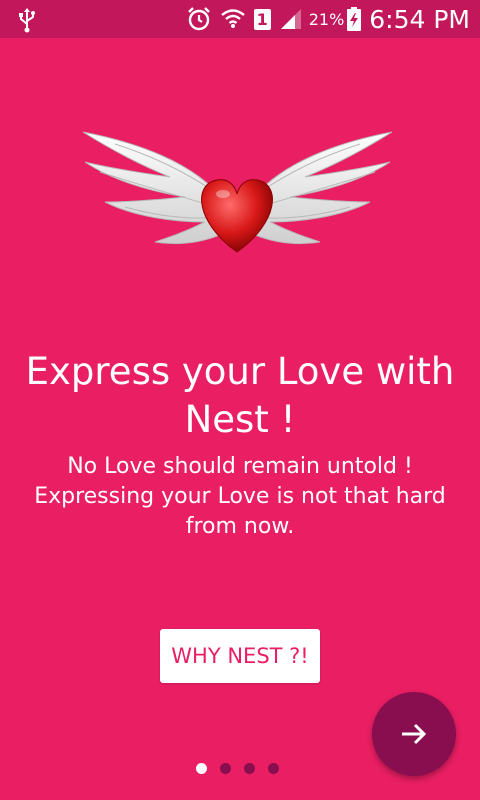  I want to click on alarm-icon, so click(199, 19).